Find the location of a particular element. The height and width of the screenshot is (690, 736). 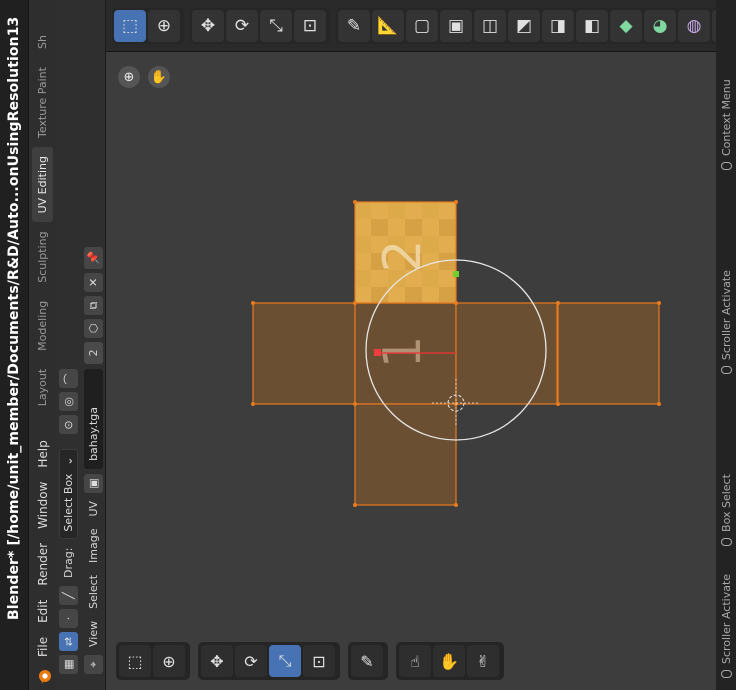

status-item-context-menu: Context Menu is located at coordinates (726, 125).